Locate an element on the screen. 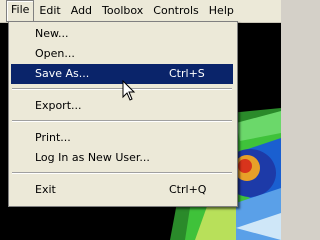 Image resolution: width=320 pixels, height=240 pixels. menu-controls: Controls is located at coordinates (176, 11).